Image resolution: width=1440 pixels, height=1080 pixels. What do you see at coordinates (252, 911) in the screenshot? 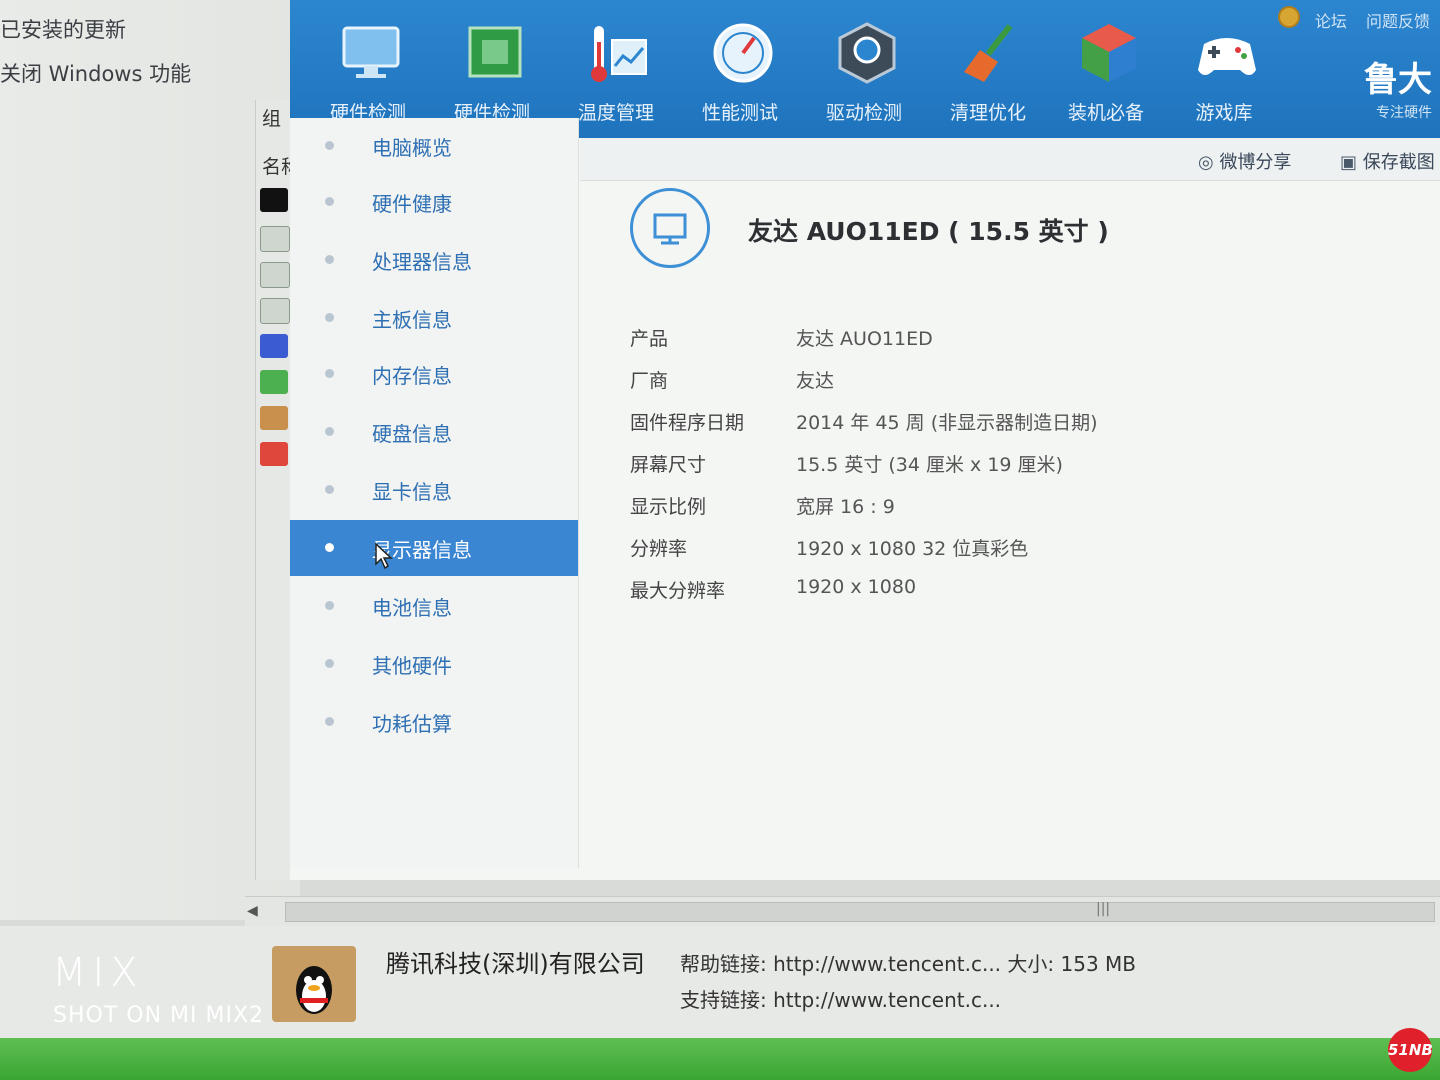
I see `scroll-left-icon: ◀` at bounding box center [252, 911].